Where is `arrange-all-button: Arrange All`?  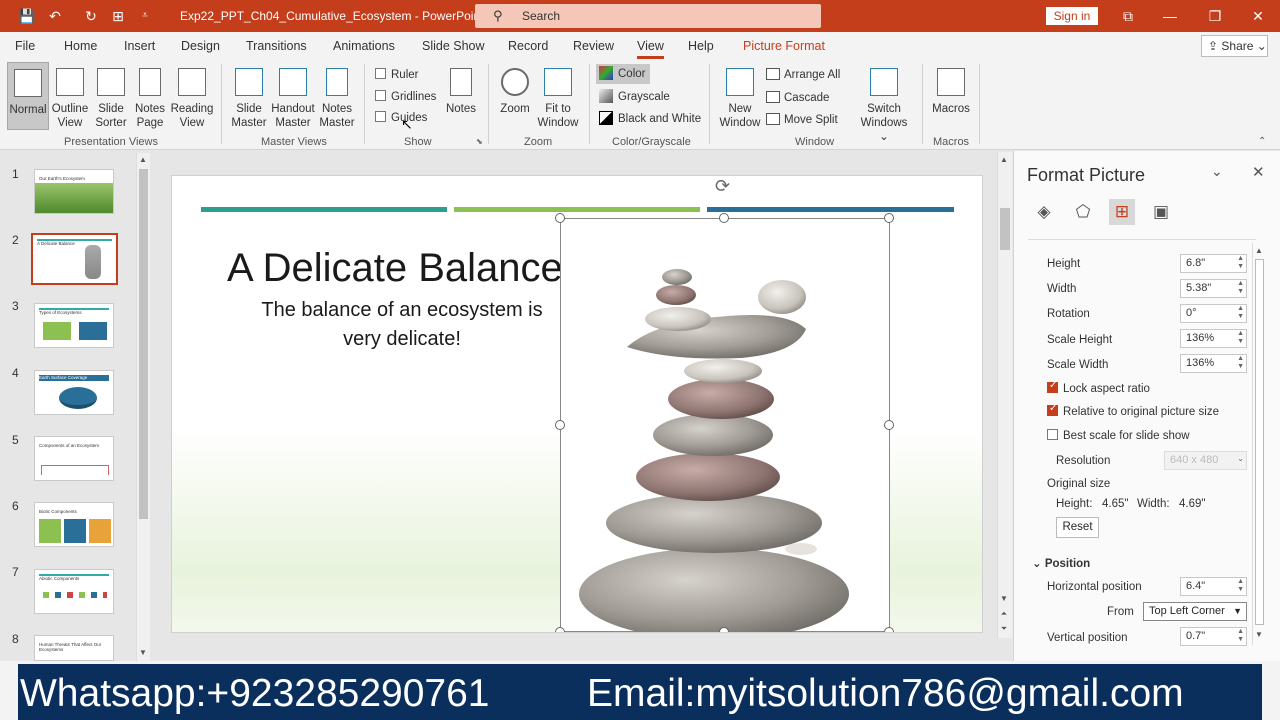
arrange-all-button: Arrange All is located at coordinates (803, 74).